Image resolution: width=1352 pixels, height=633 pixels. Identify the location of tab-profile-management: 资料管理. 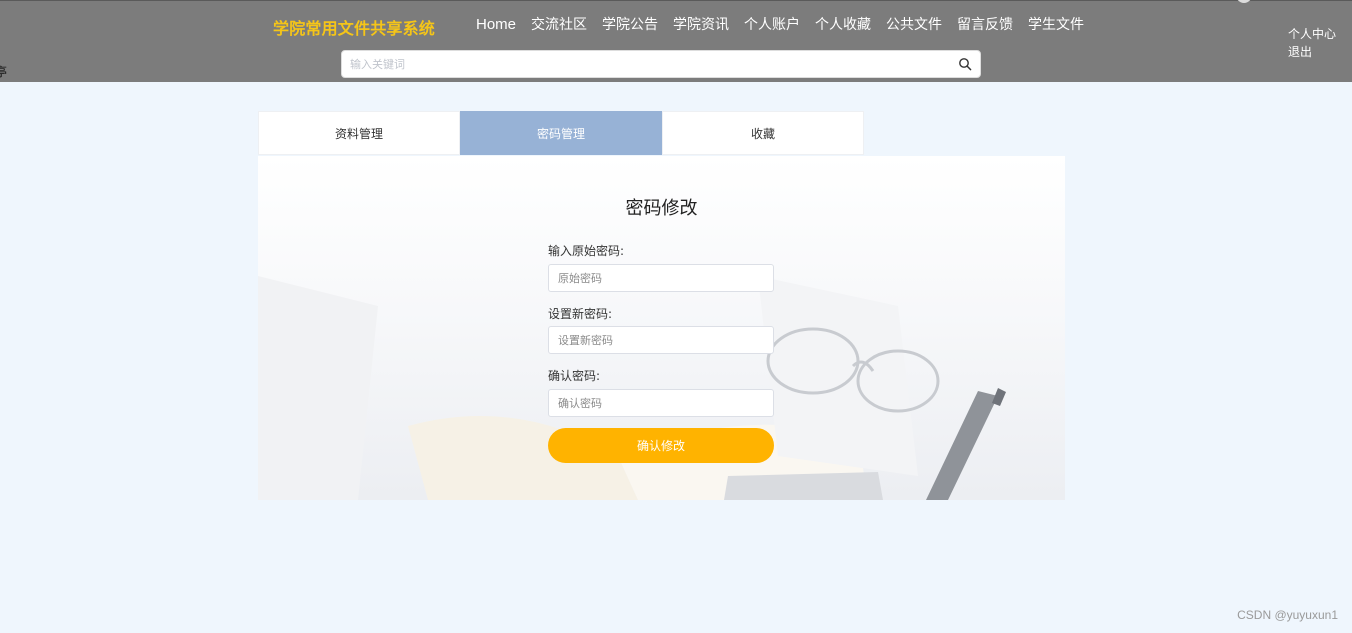
(359, 133).